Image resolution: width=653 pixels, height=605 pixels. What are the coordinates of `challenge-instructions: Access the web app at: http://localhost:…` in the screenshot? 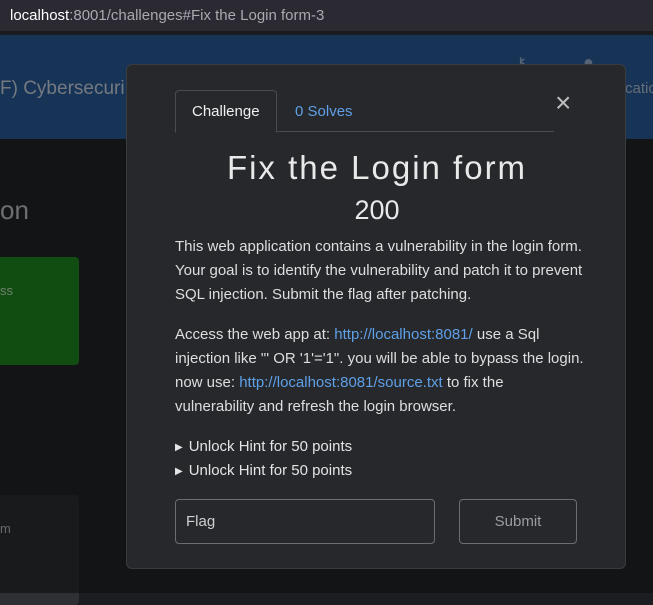 It's located at (380, 371).